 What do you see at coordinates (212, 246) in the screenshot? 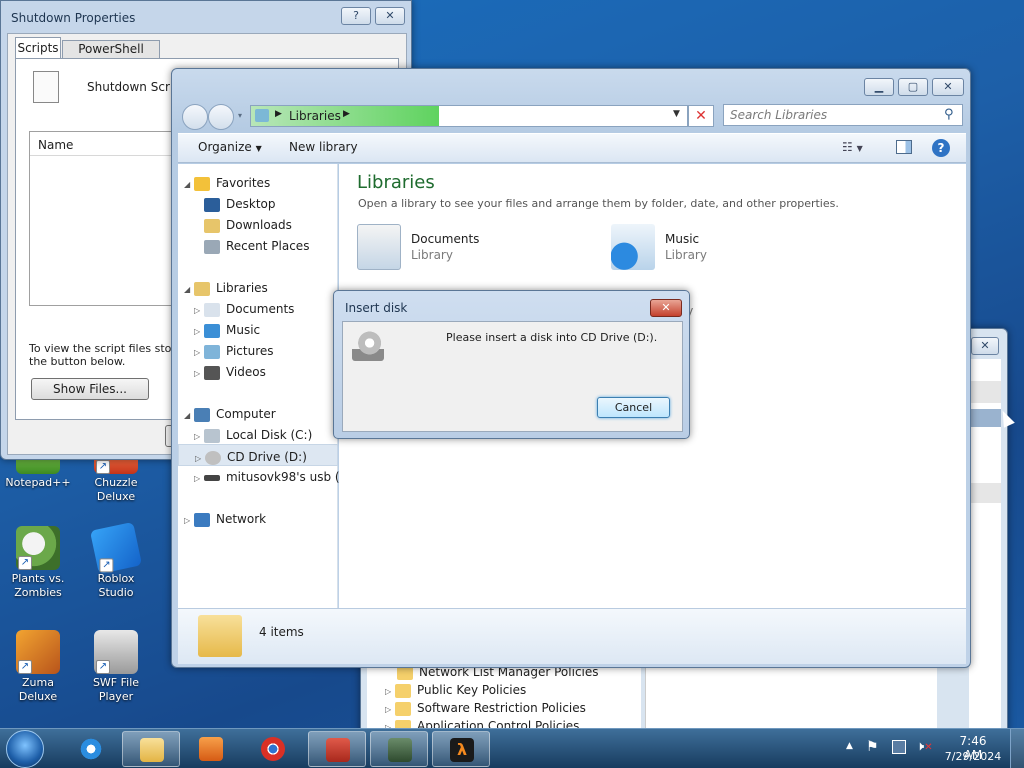
I see `recent-places-icon` at bounding box center [212, 246].